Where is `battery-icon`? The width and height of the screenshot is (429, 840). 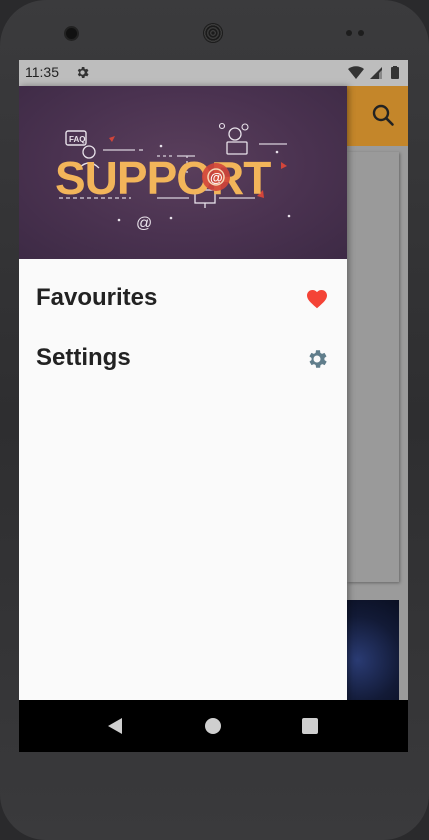
battery-icon is located at coordinates (395, 72).